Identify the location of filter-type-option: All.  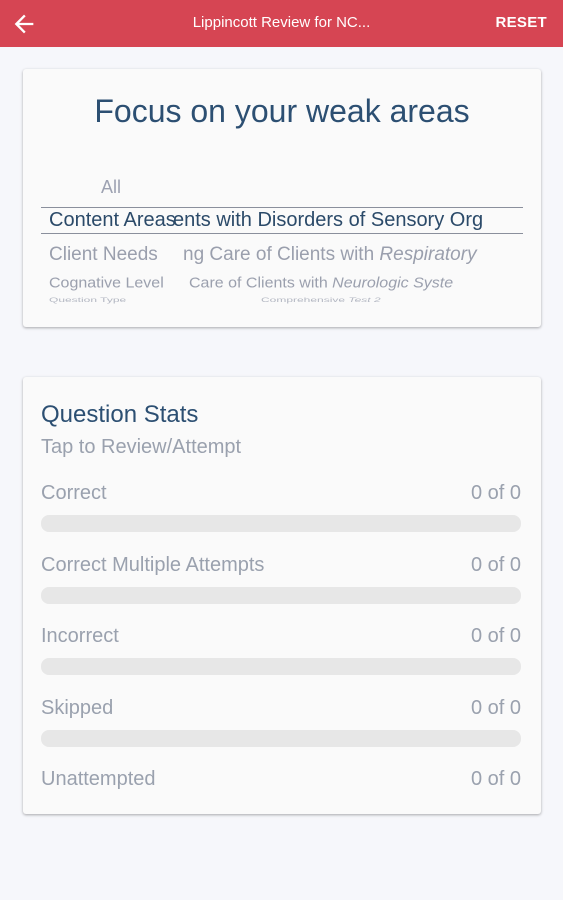
(111, 187).